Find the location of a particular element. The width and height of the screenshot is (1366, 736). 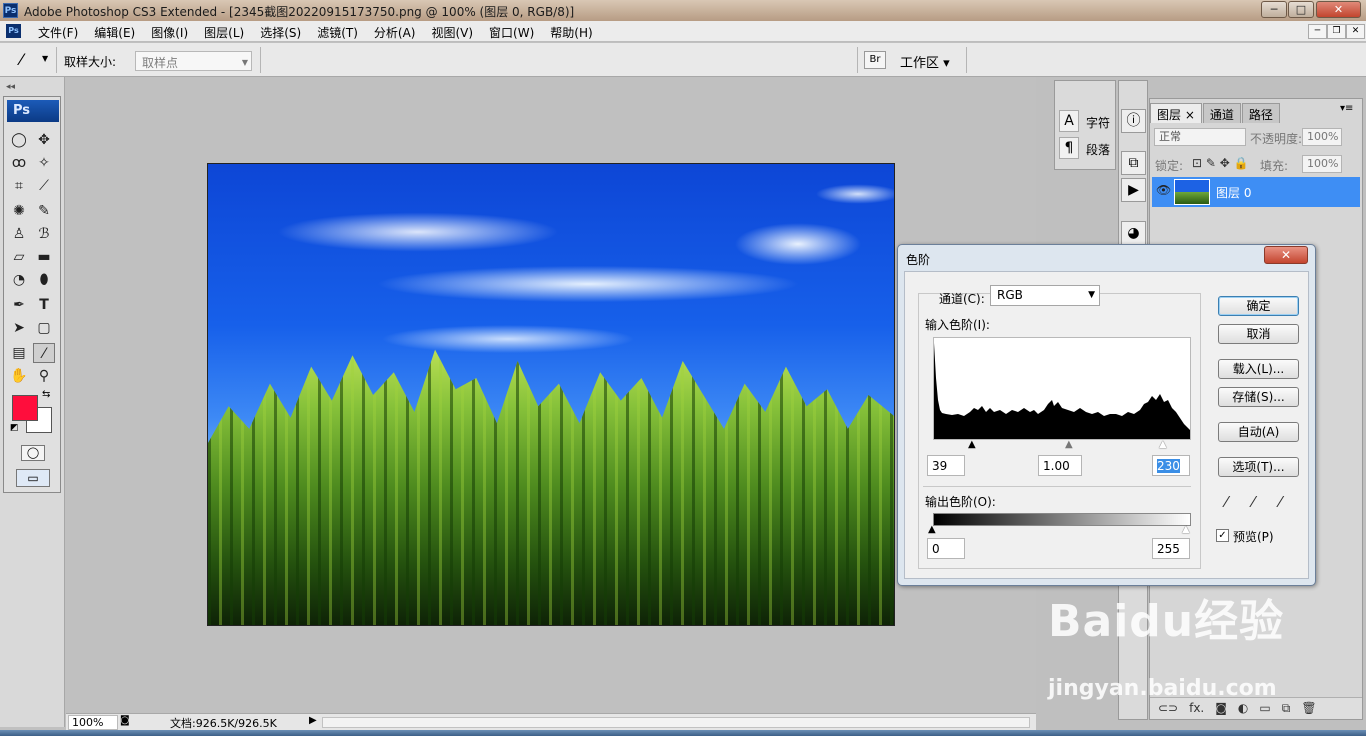

info-icon: ⓘ is located at coordinates (1133, 121).